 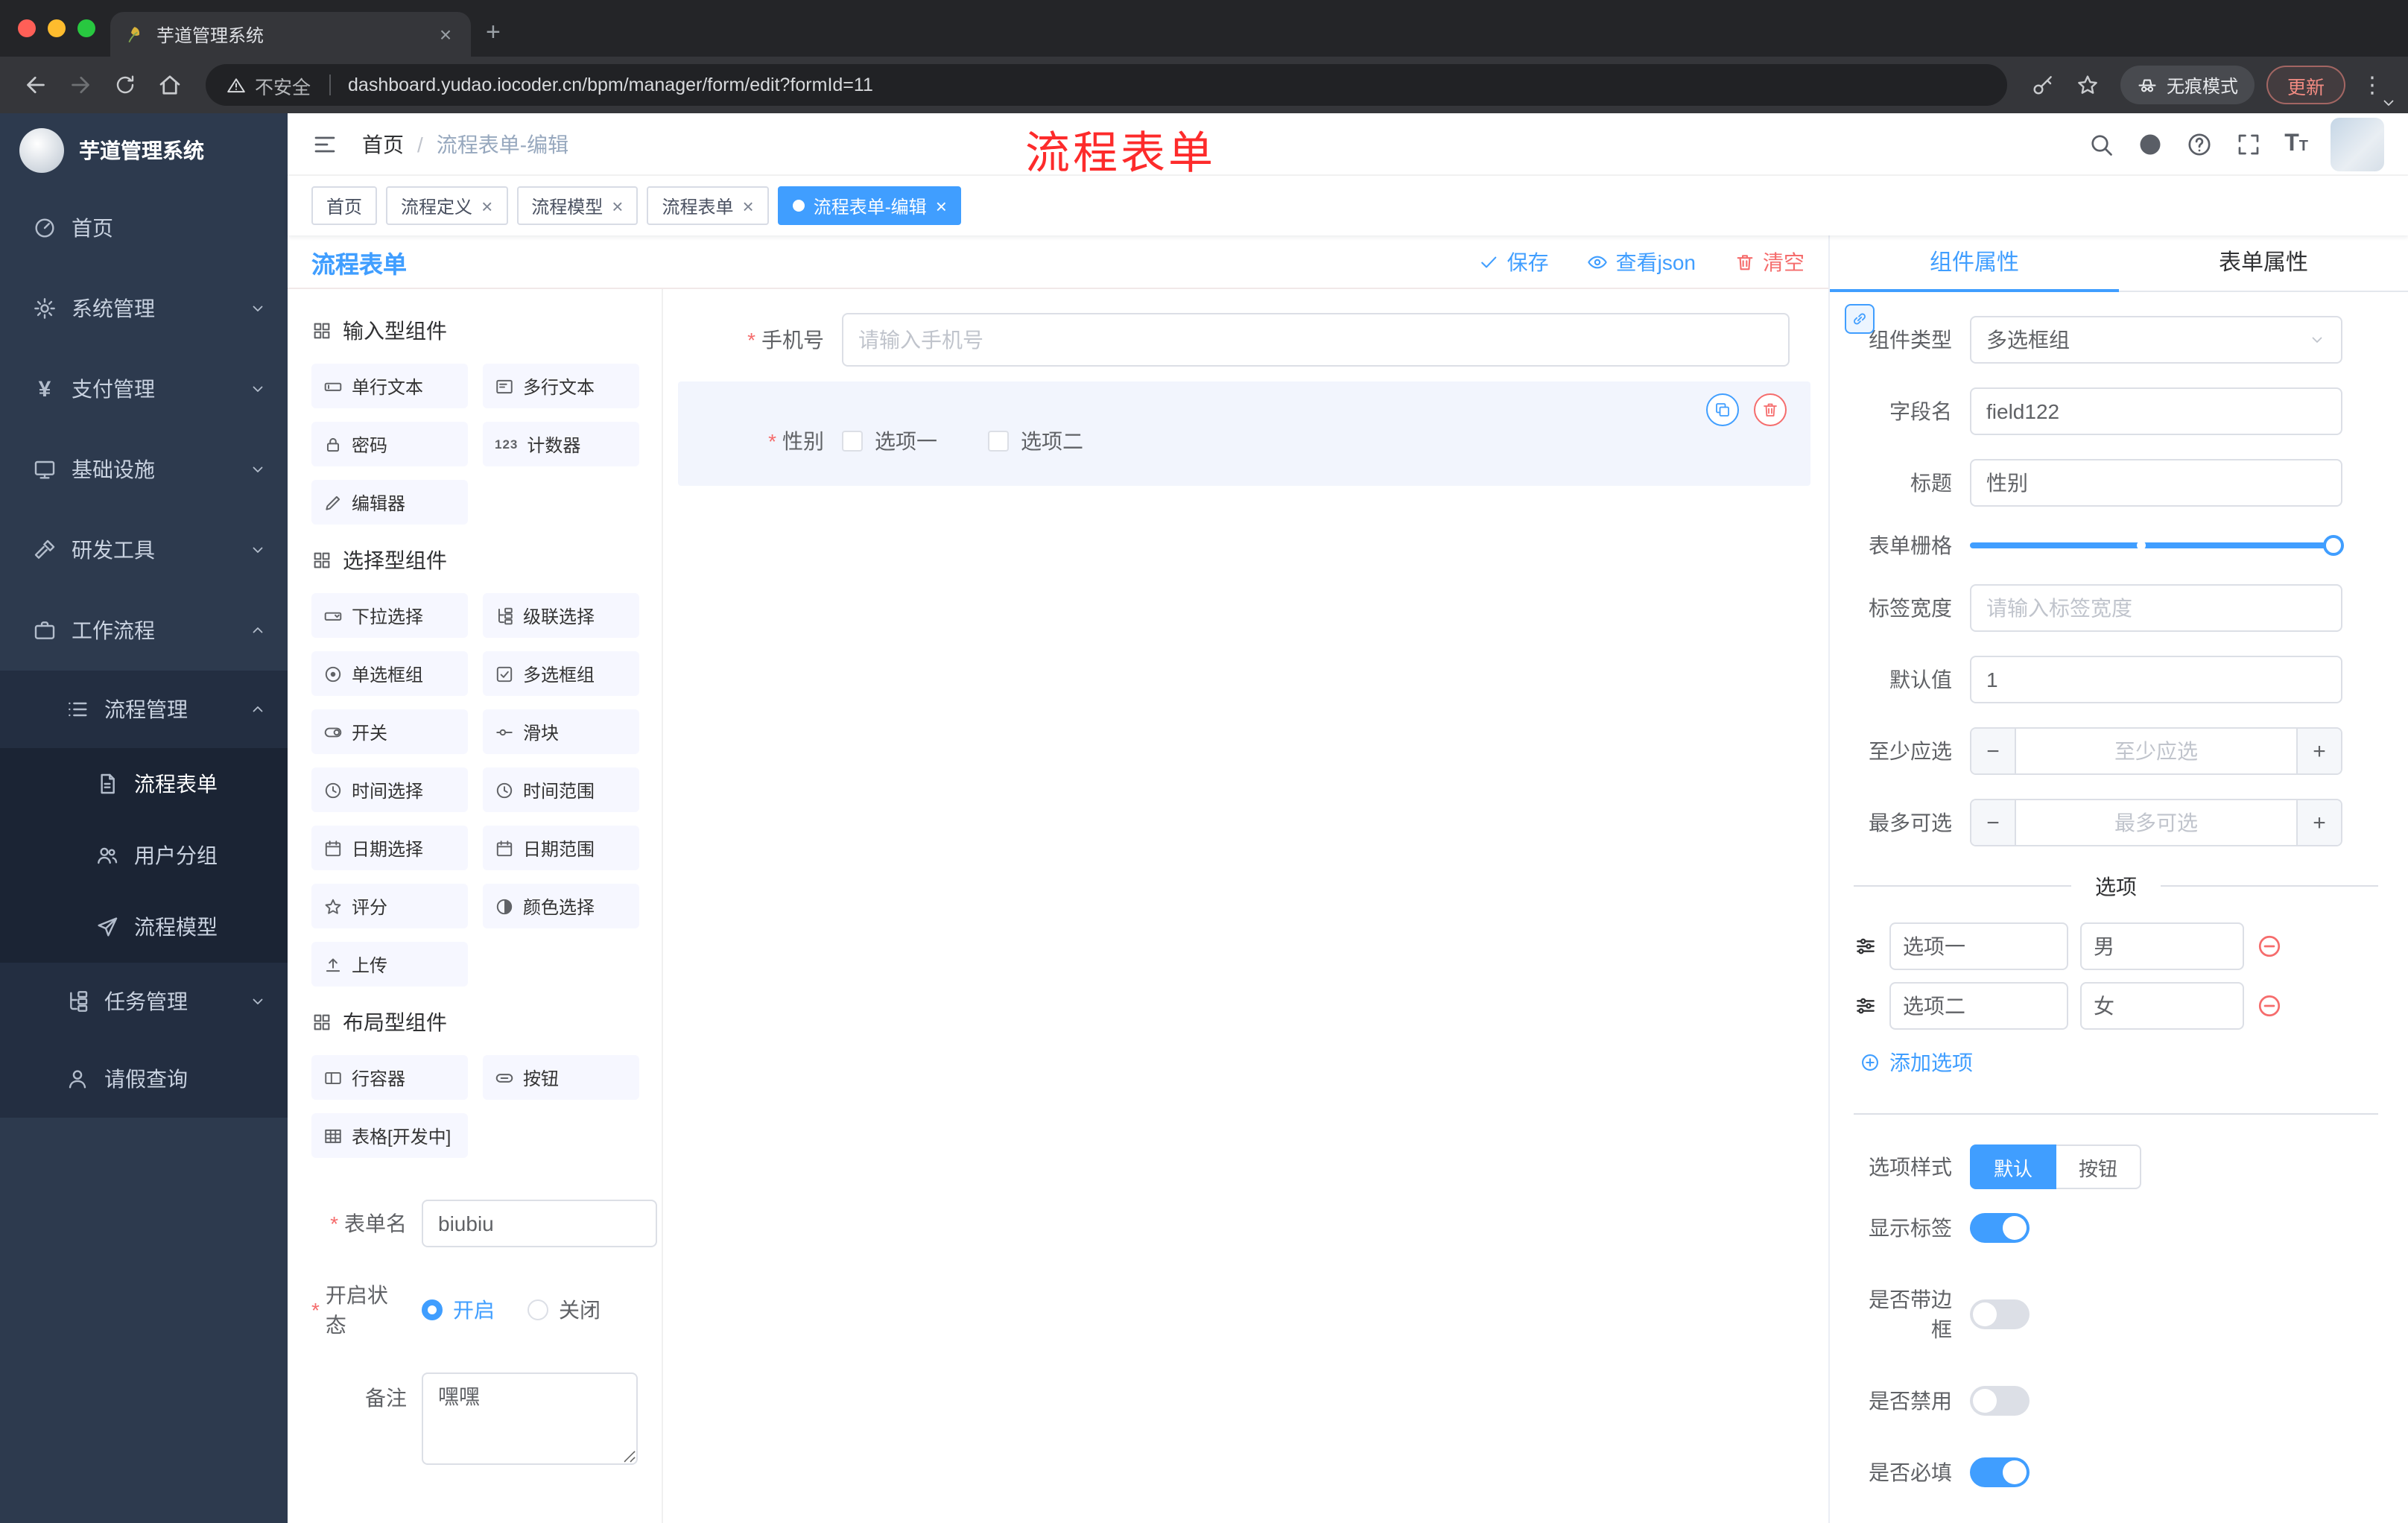 What do you see at coordinates (389, 1135) in the screenshot?
I see `palette-item-table: 表格[开发中]` at bounding box center [389, 1135].